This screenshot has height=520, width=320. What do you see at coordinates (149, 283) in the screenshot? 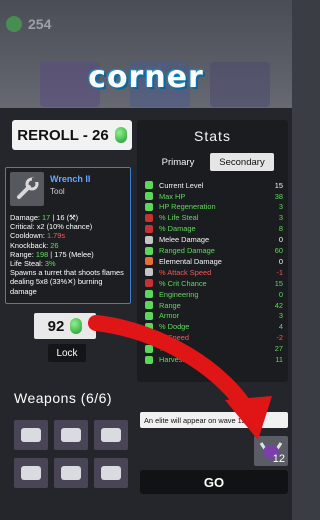
I see `crit-icon` at bounding box center [149, 283].